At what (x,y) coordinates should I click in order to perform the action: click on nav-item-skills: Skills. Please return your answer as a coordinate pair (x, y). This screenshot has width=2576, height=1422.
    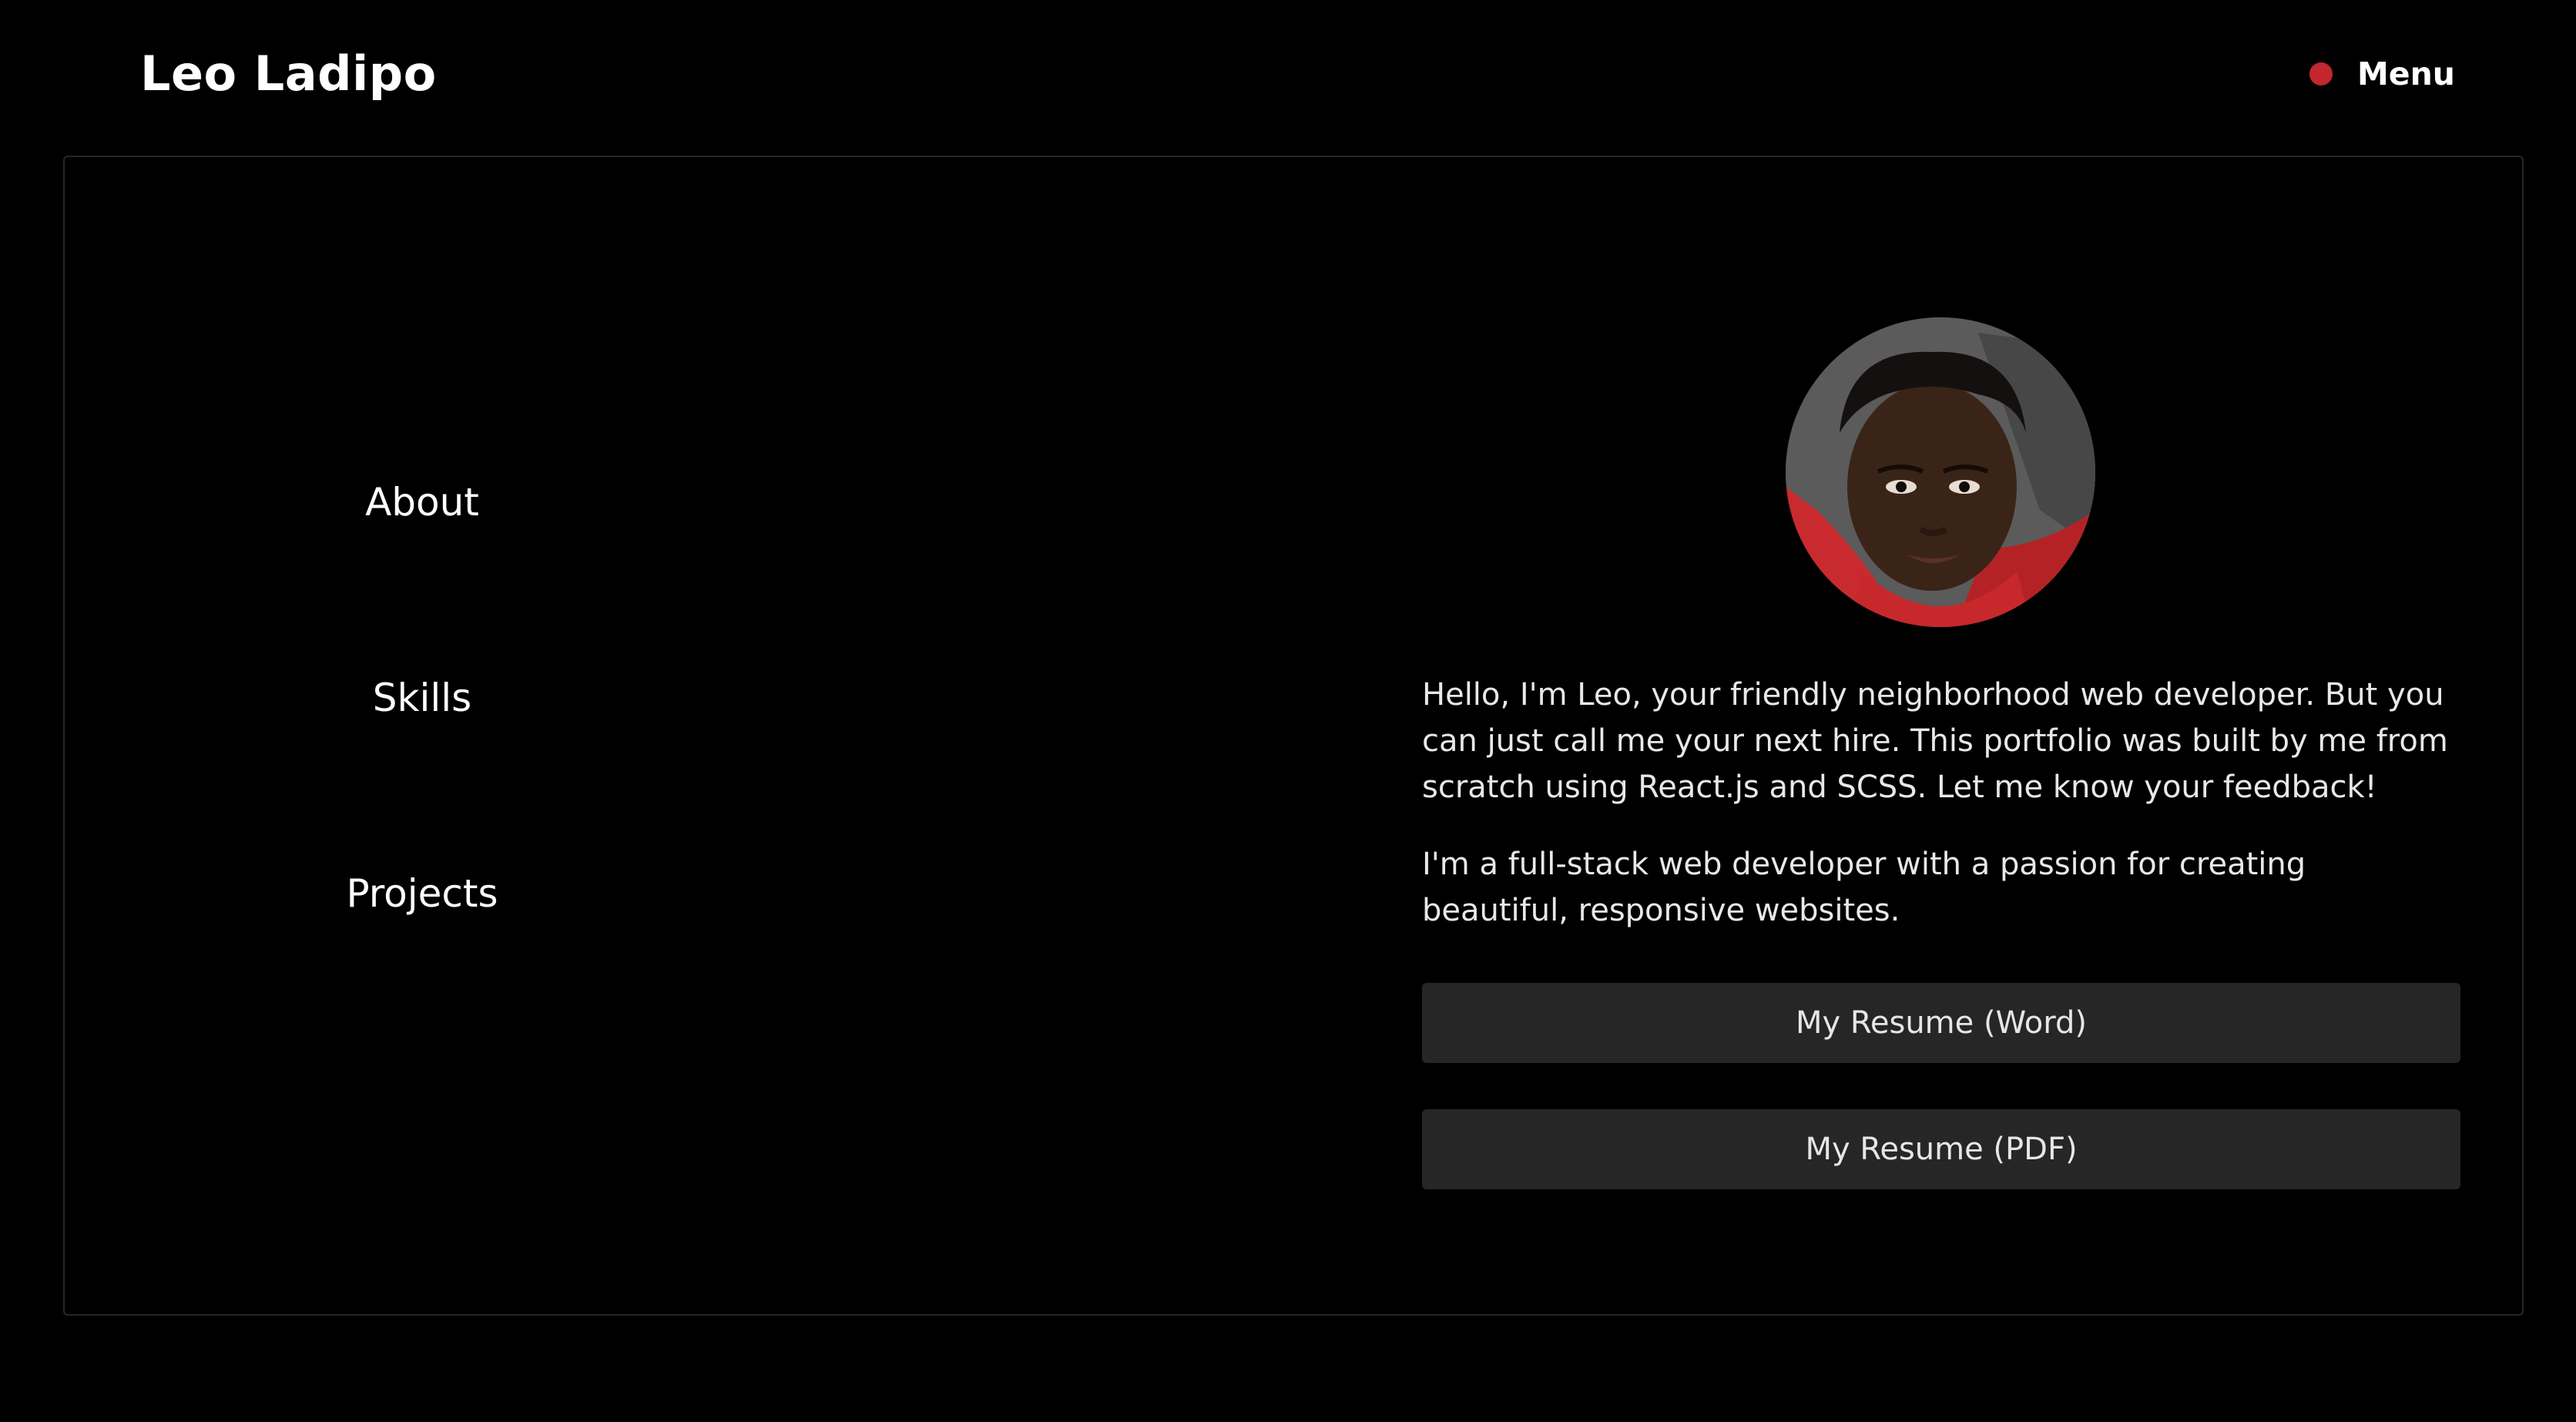
    Looking at the image, I should click on (422, 698).